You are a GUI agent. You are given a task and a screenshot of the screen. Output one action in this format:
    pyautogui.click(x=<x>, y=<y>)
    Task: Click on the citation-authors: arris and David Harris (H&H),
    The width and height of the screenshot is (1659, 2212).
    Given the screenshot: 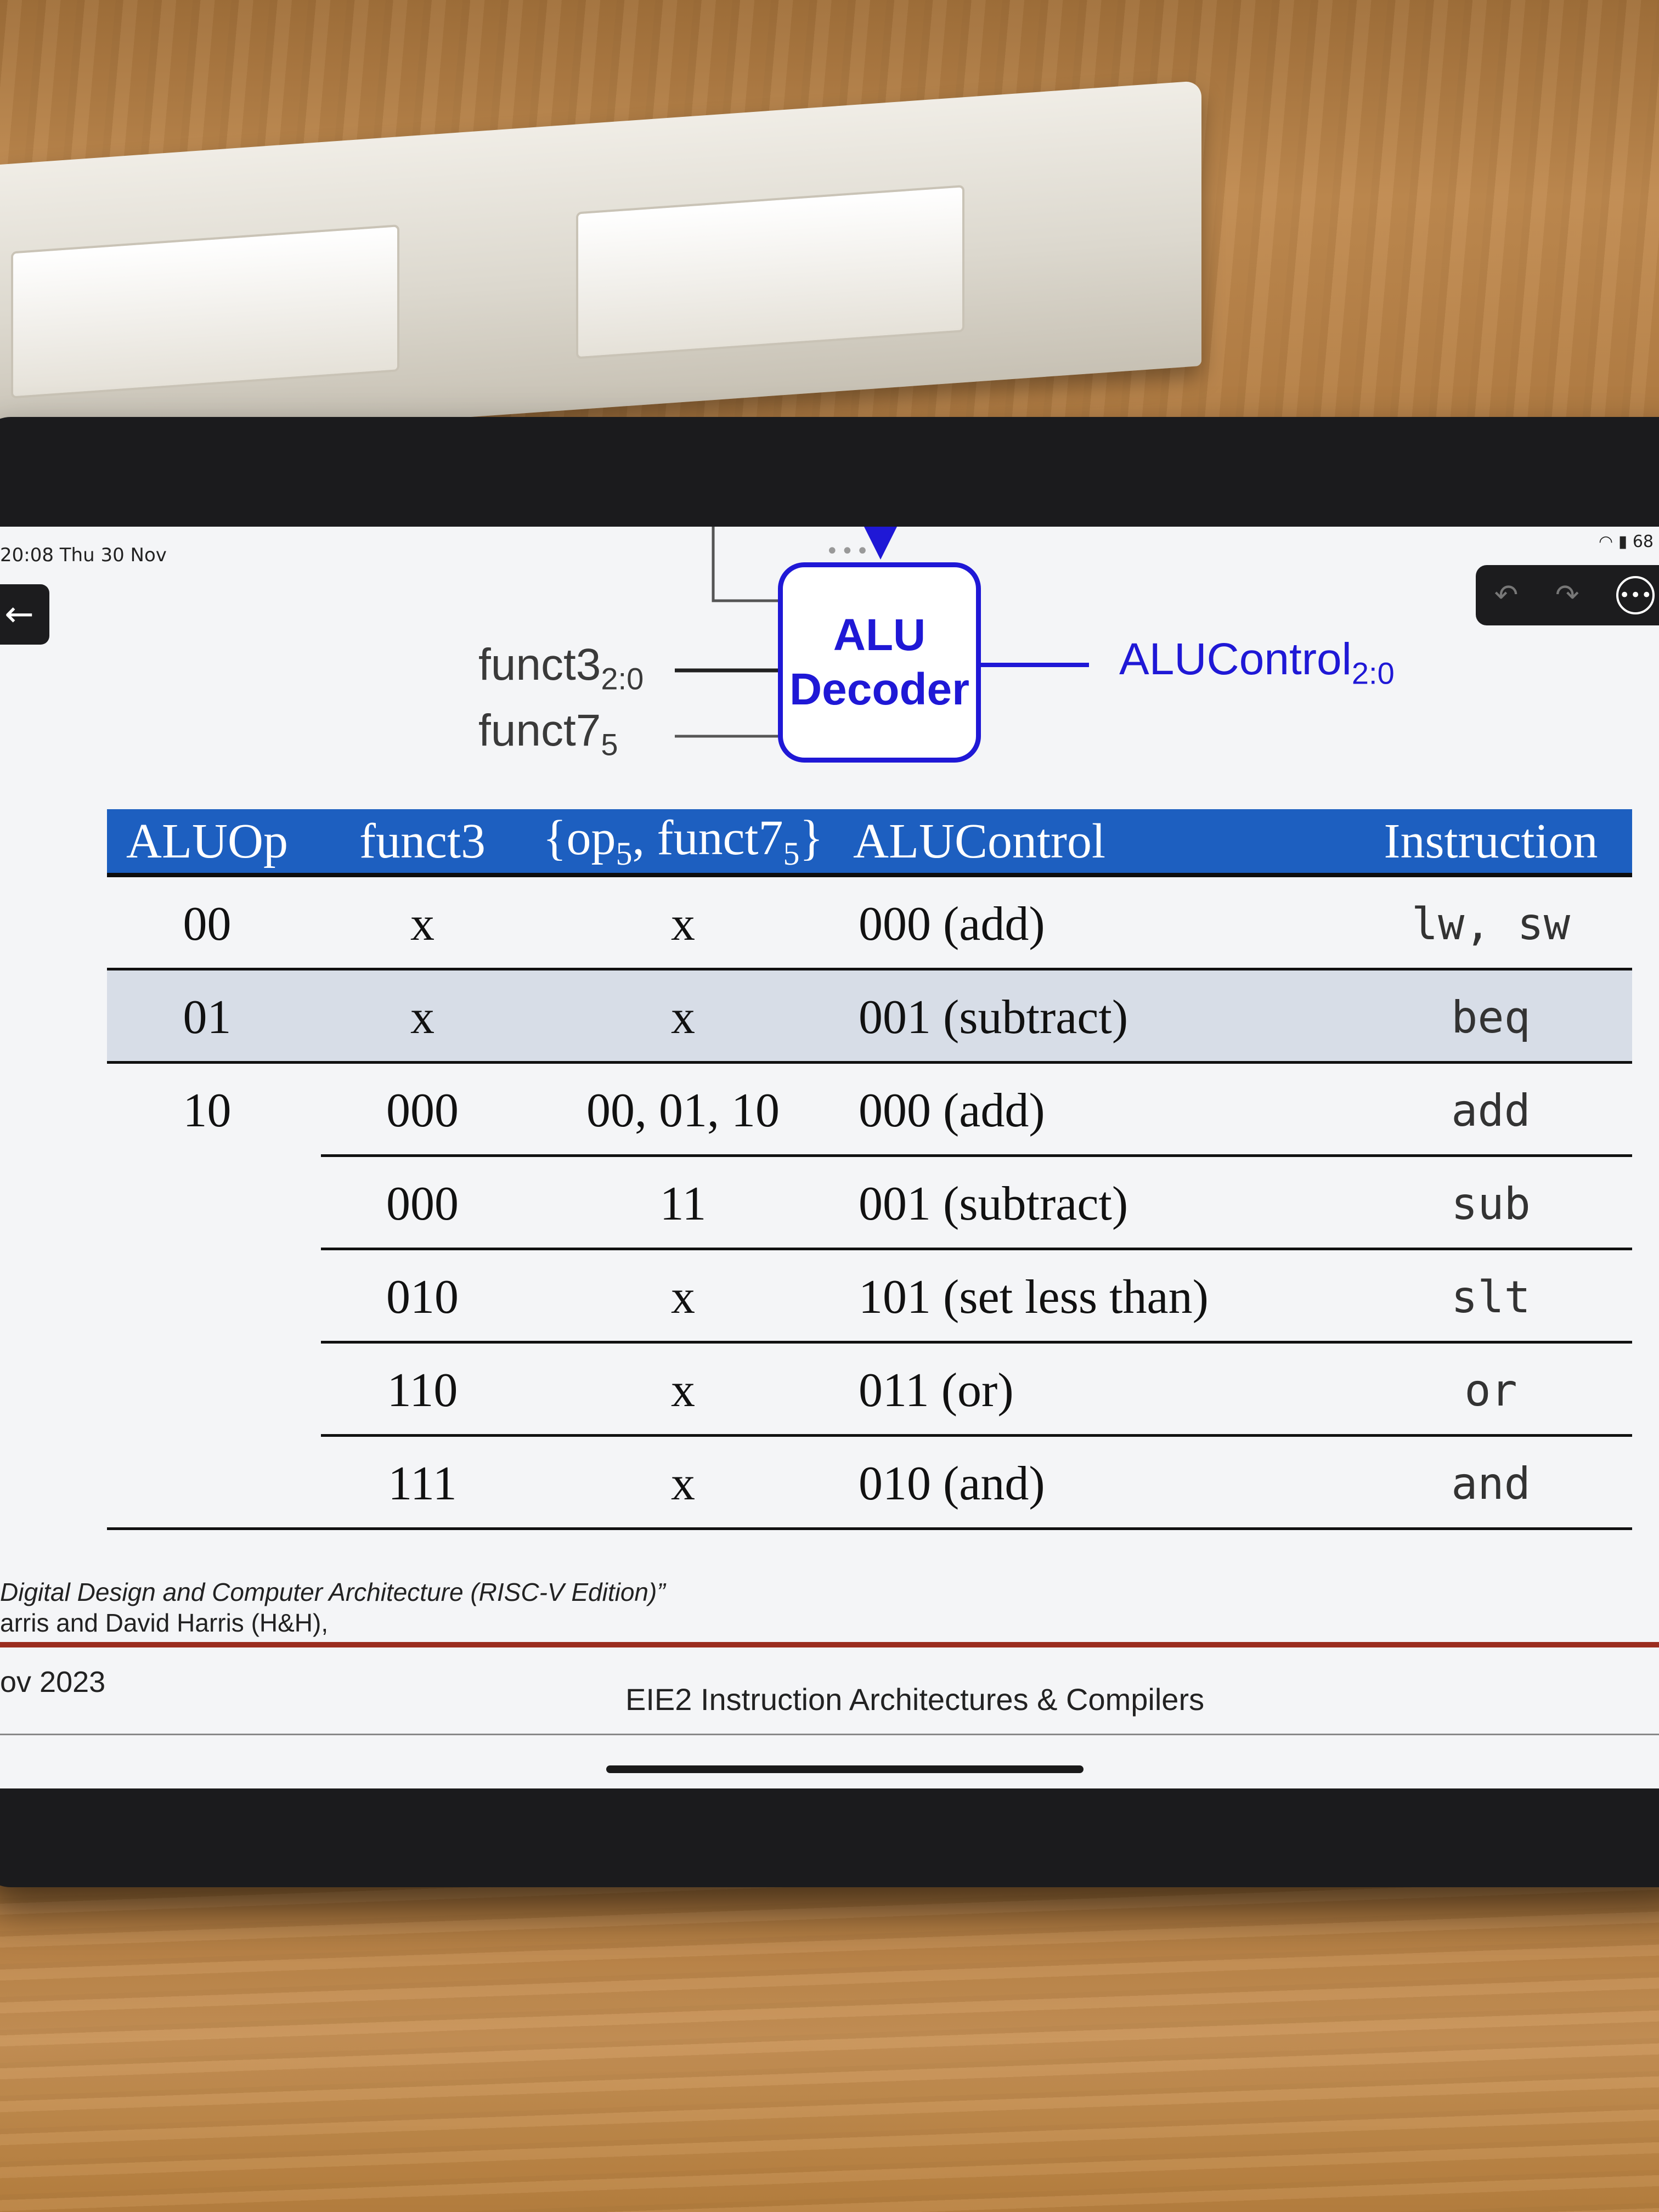 What is the action you would take?
    pyautogui.click(x=164, y=1623)
    